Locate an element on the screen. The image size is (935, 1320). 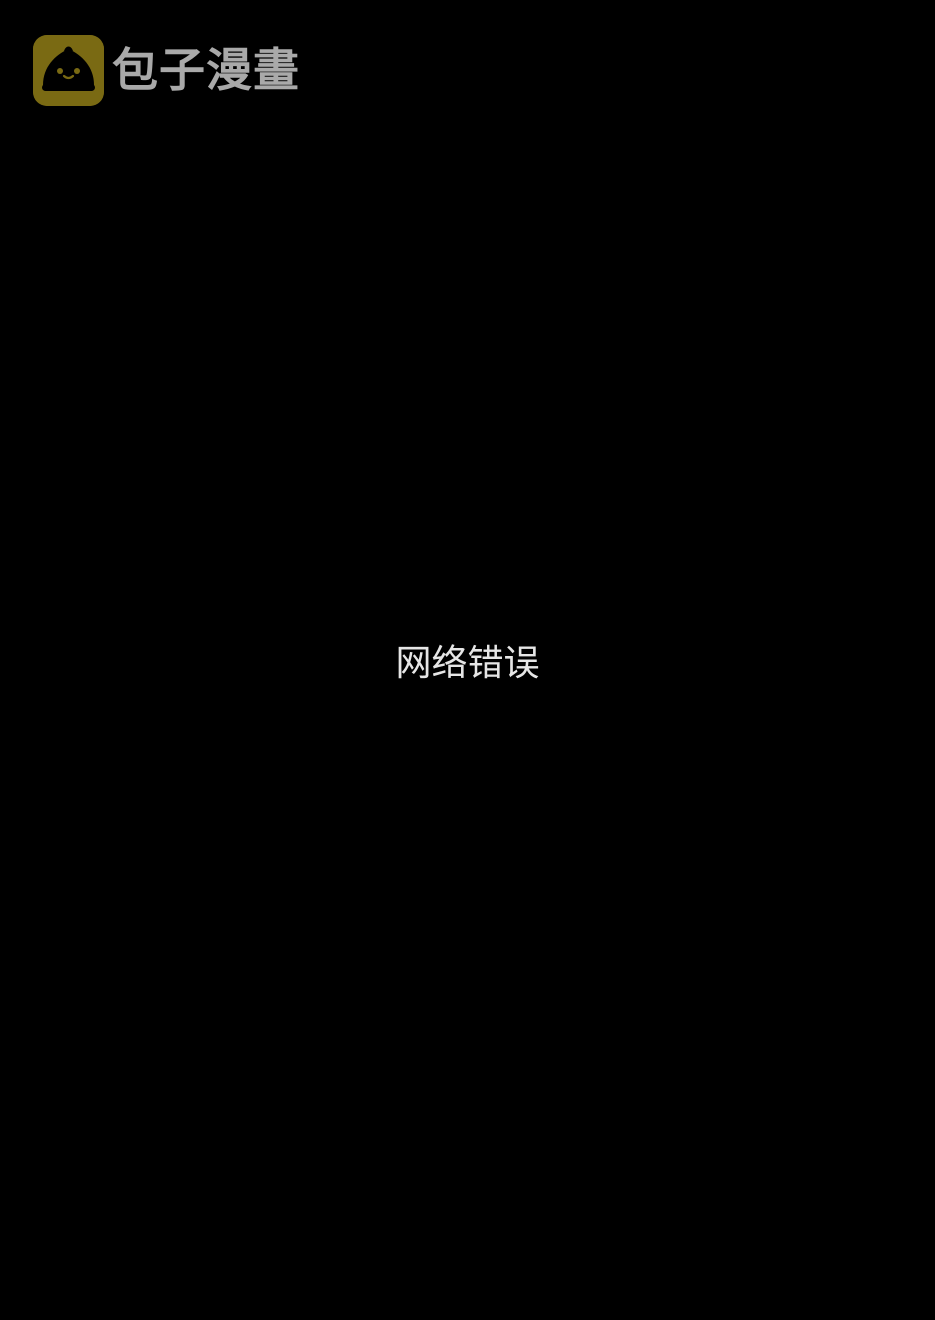
steamed-bun-logo-icon is located at coordinates (68, 70).